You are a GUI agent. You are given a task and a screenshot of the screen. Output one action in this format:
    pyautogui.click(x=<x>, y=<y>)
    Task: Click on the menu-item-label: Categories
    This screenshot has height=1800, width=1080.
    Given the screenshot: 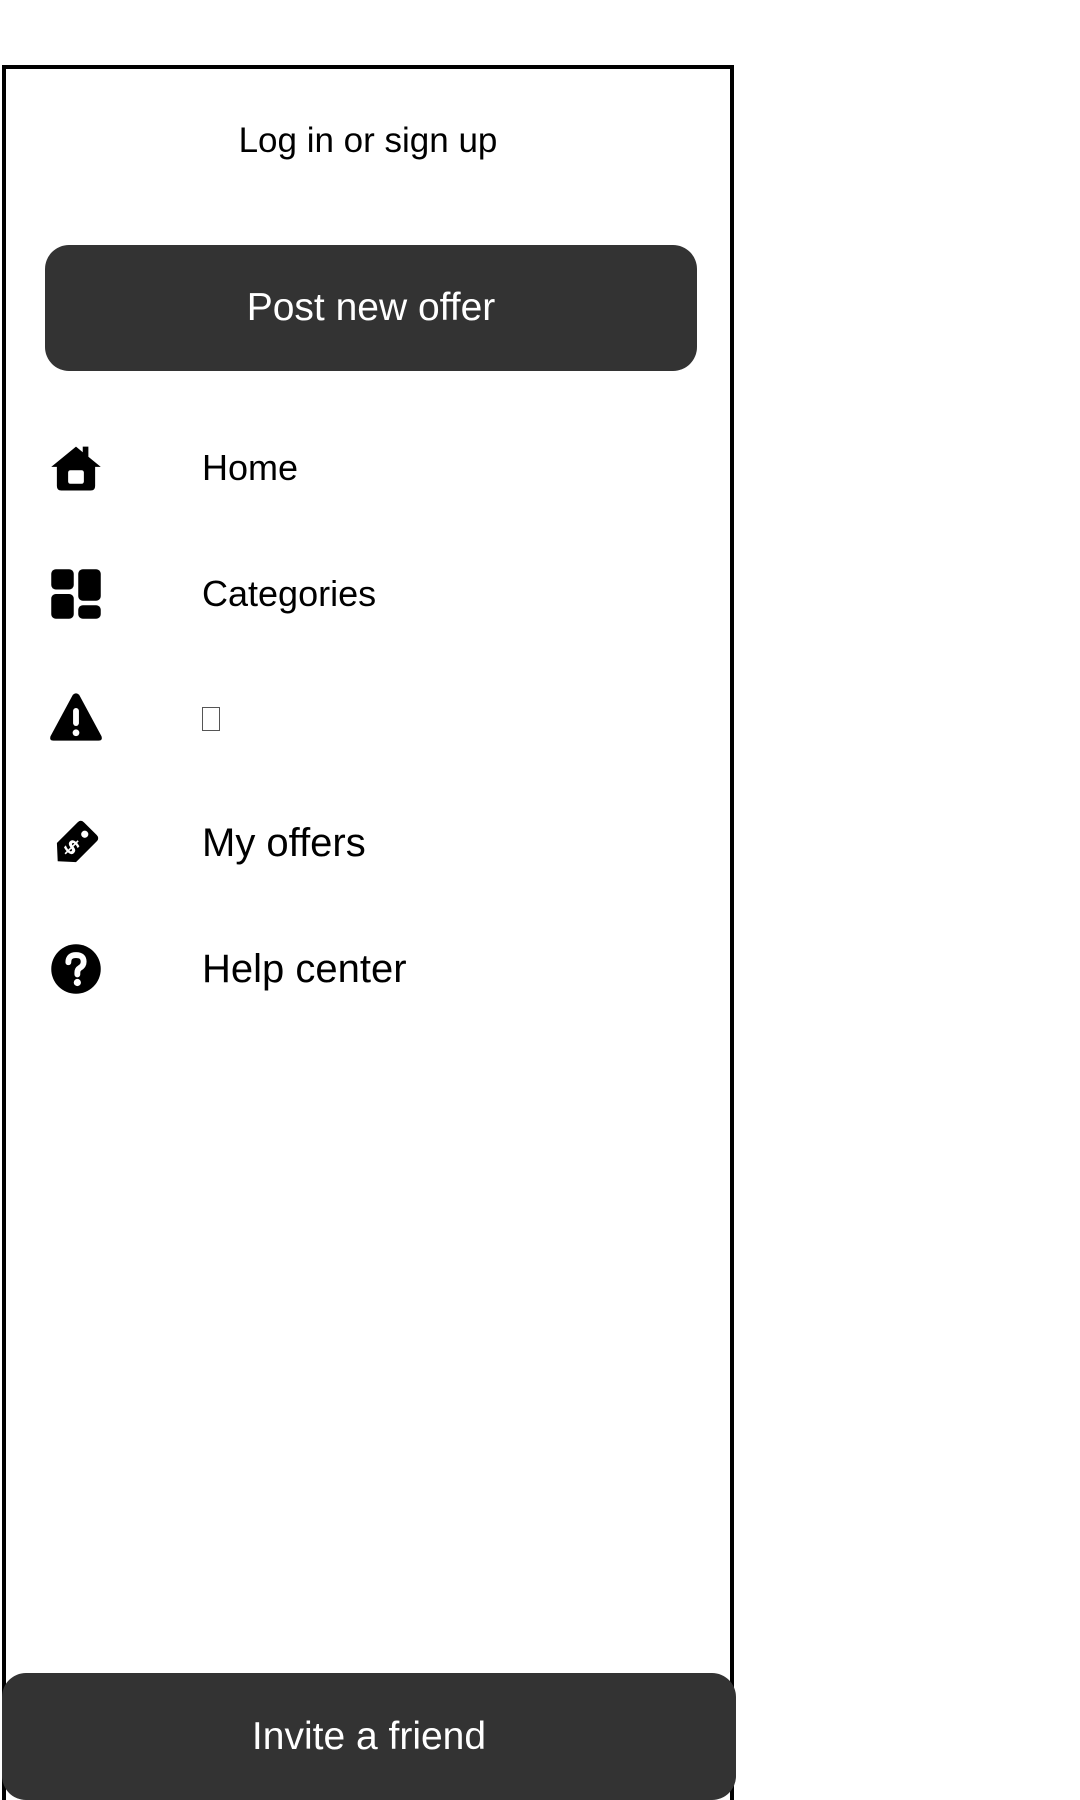 What is the action you would take?
    pyautogui.click(x=289, y=593)
    